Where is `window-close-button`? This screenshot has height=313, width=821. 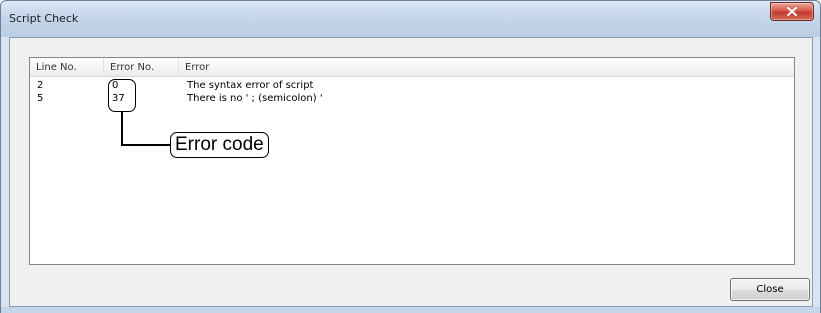
window-close-button is located at coordinates (792, 11).